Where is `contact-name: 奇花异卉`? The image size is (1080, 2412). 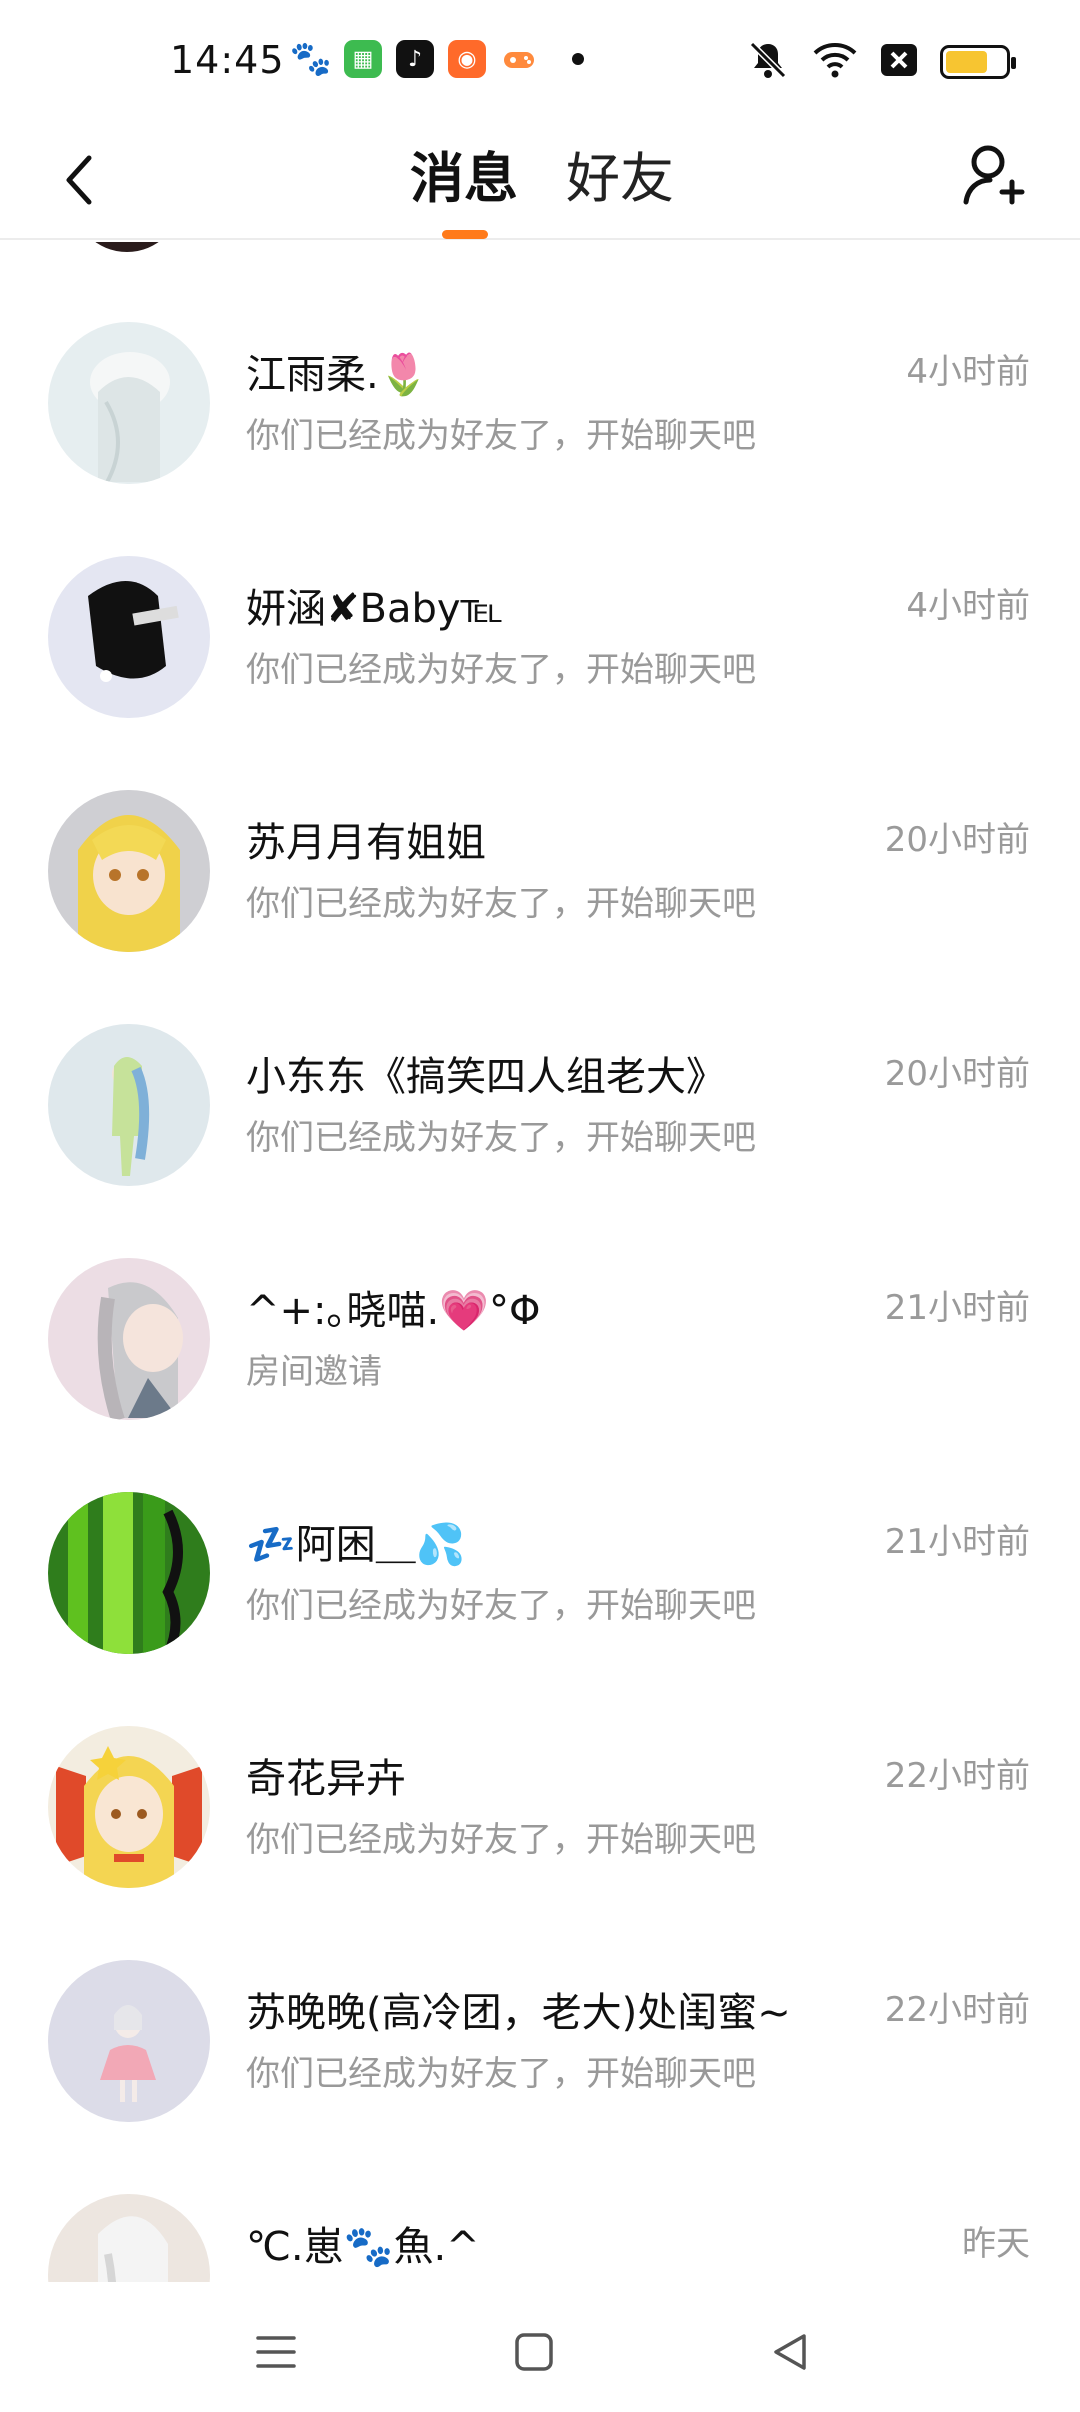 contact-name: 奇花异卉 is located at coordinates (326, 1779).